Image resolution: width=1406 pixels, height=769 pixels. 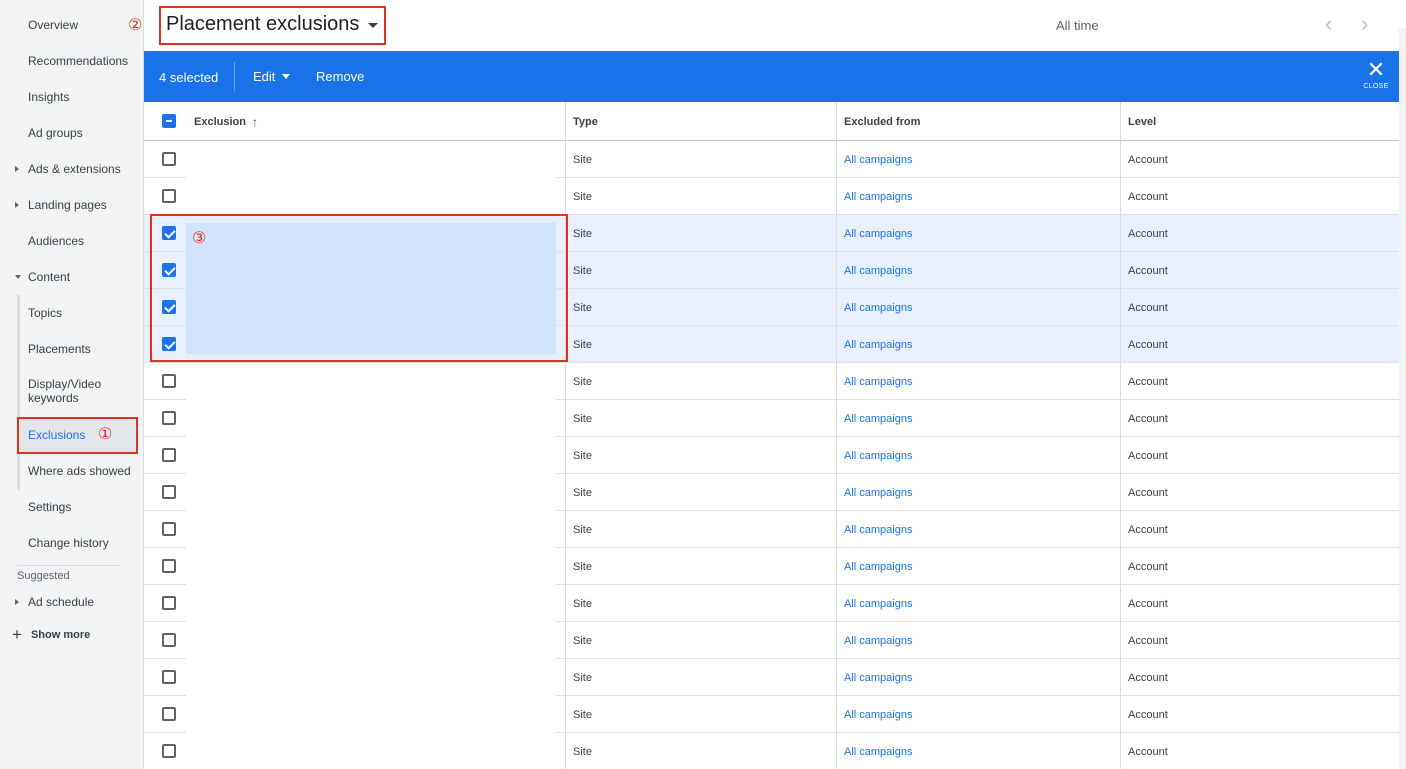 What do you see at coordinates (78, 61) in the screenshot?
I see `nav-item-label: Recommendations` at bounding box center [78, 61].